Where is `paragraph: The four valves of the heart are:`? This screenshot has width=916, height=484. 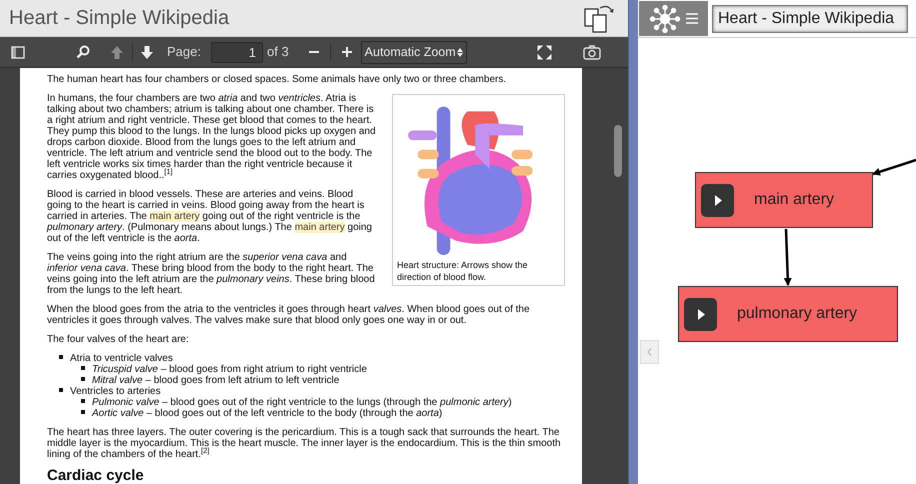 paragraph: The four valves of the heart are: is located at coordinates (118, 339).